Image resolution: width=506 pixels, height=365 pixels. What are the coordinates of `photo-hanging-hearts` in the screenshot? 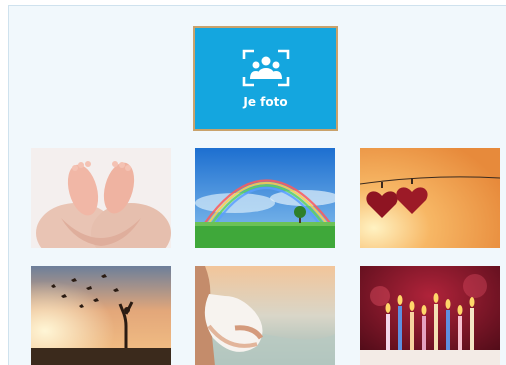 It's located at (430, 198).